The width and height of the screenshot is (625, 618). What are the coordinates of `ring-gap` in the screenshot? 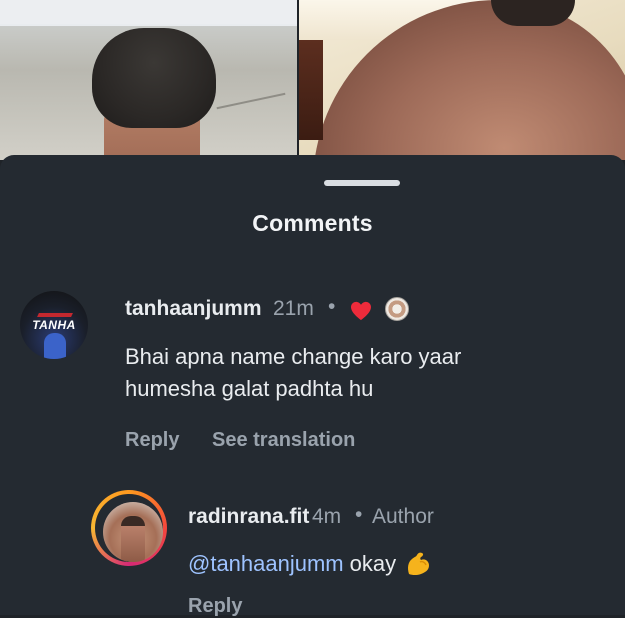 It's located at (129, 528).